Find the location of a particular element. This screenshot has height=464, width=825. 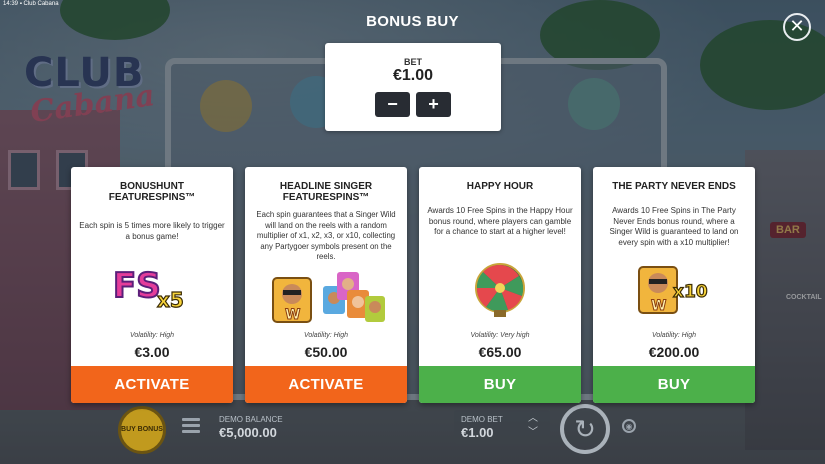

bet-panel: BET €1.00 − + is located at coordinates (413, 87).